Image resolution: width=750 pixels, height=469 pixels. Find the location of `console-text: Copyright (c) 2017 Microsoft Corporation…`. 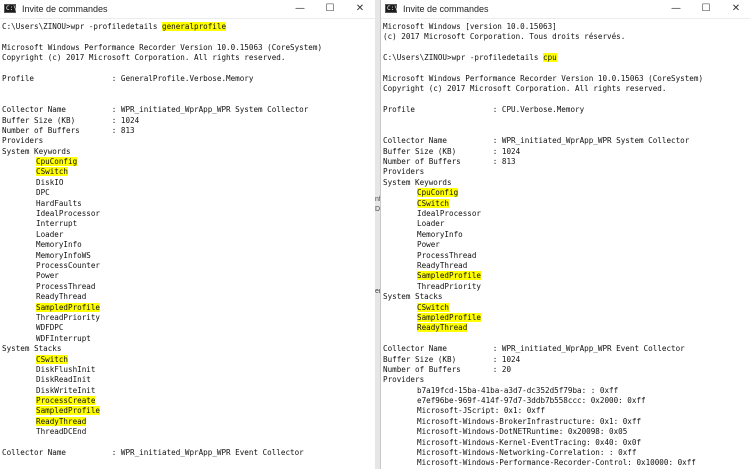

console-text: Copyright (c) 2017 Microsoft Corporation… is located at coordinates (525, 89).